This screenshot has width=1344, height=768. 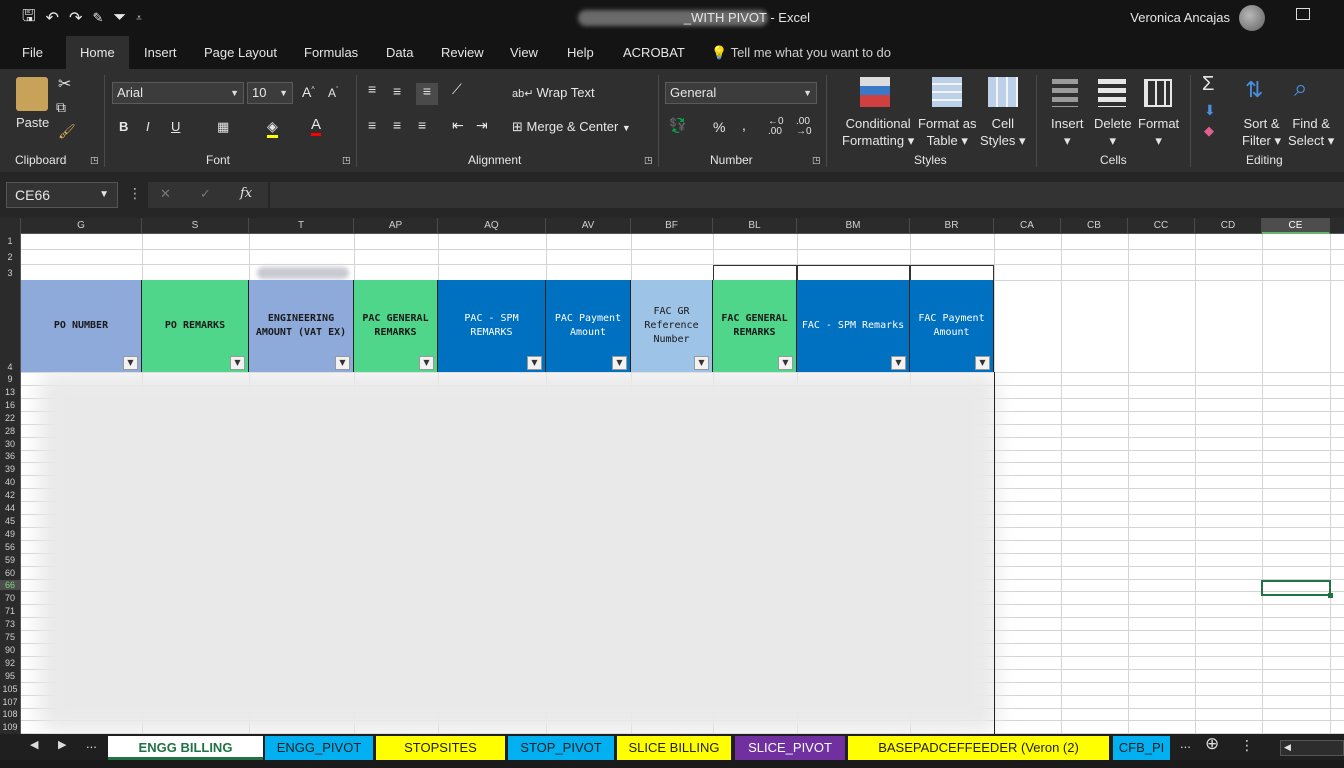 I want to click on align-bottom-icon: ≡, so click(x=427, y=94).